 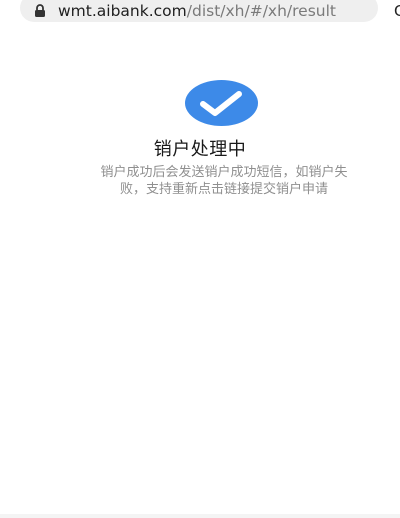 I want to click on bottom-divider, so click(x=200, y=516).